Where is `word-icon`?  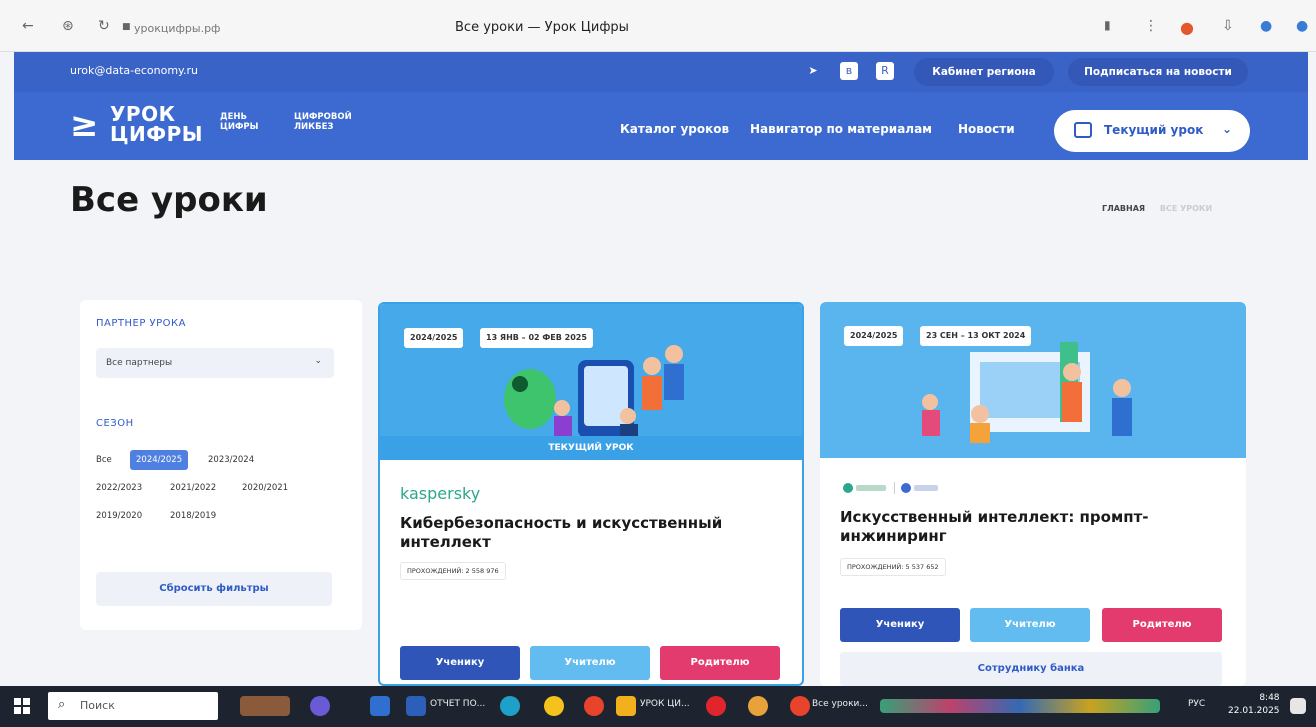
word-icon is located at coordinates (416, 706).